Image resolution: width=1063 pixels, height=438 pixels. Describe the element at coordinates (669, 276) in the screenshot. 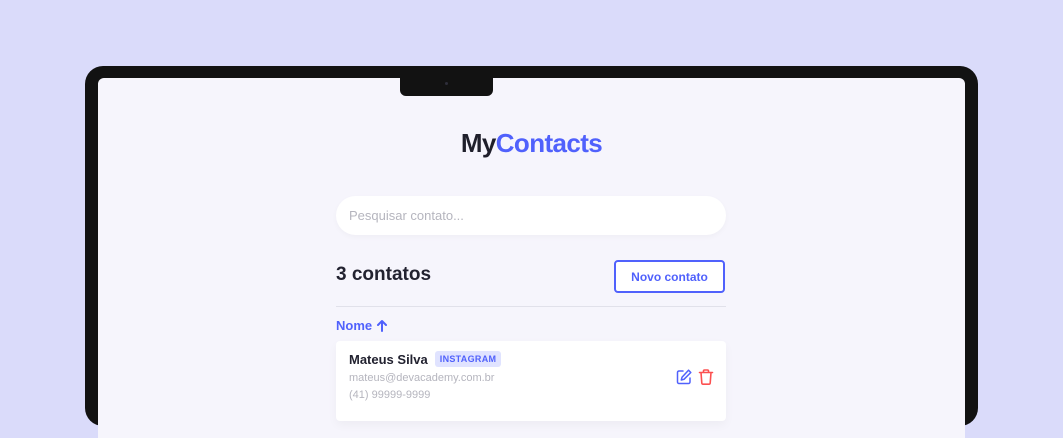

I see `new-contact-button: Novo contato` at that location.